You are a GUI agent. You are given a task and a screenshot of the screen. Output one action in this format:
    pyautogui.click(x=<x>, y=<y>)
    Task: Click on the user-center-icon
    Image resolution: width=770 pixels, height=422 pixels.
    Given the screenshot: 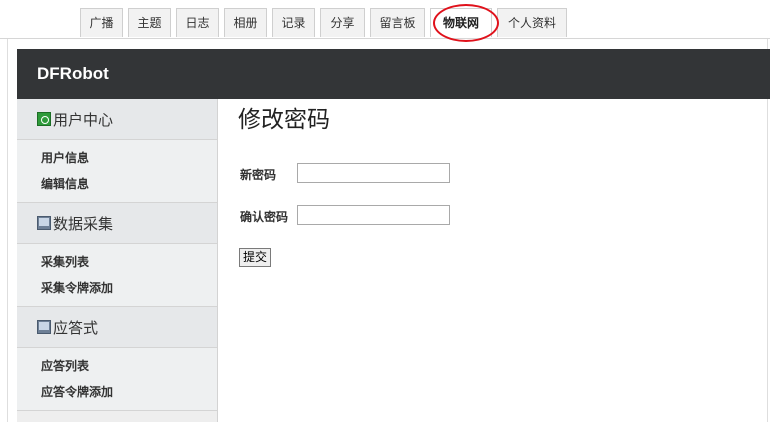 What is the action you would take?
    pyautogui.click(x=44, y=119)
    